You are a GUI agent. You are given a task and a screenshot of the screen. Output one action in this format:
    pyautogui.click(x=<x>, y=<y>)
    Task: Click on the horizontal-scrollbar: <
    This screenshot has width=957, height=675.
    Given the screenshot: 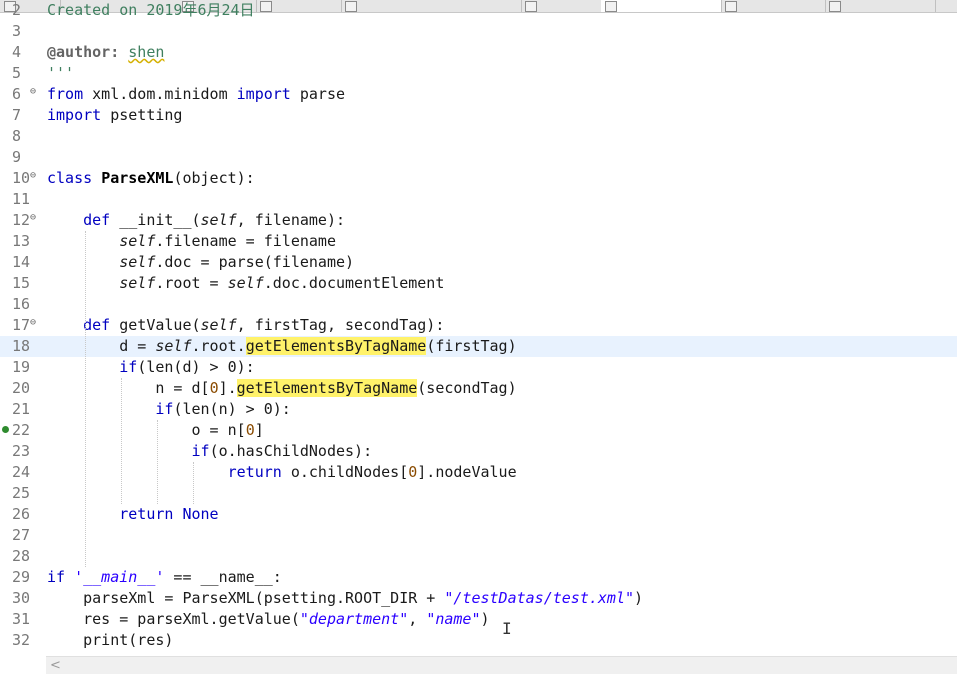 What is the action you would take?
    pyautogui.click(x=501, y=665)
    